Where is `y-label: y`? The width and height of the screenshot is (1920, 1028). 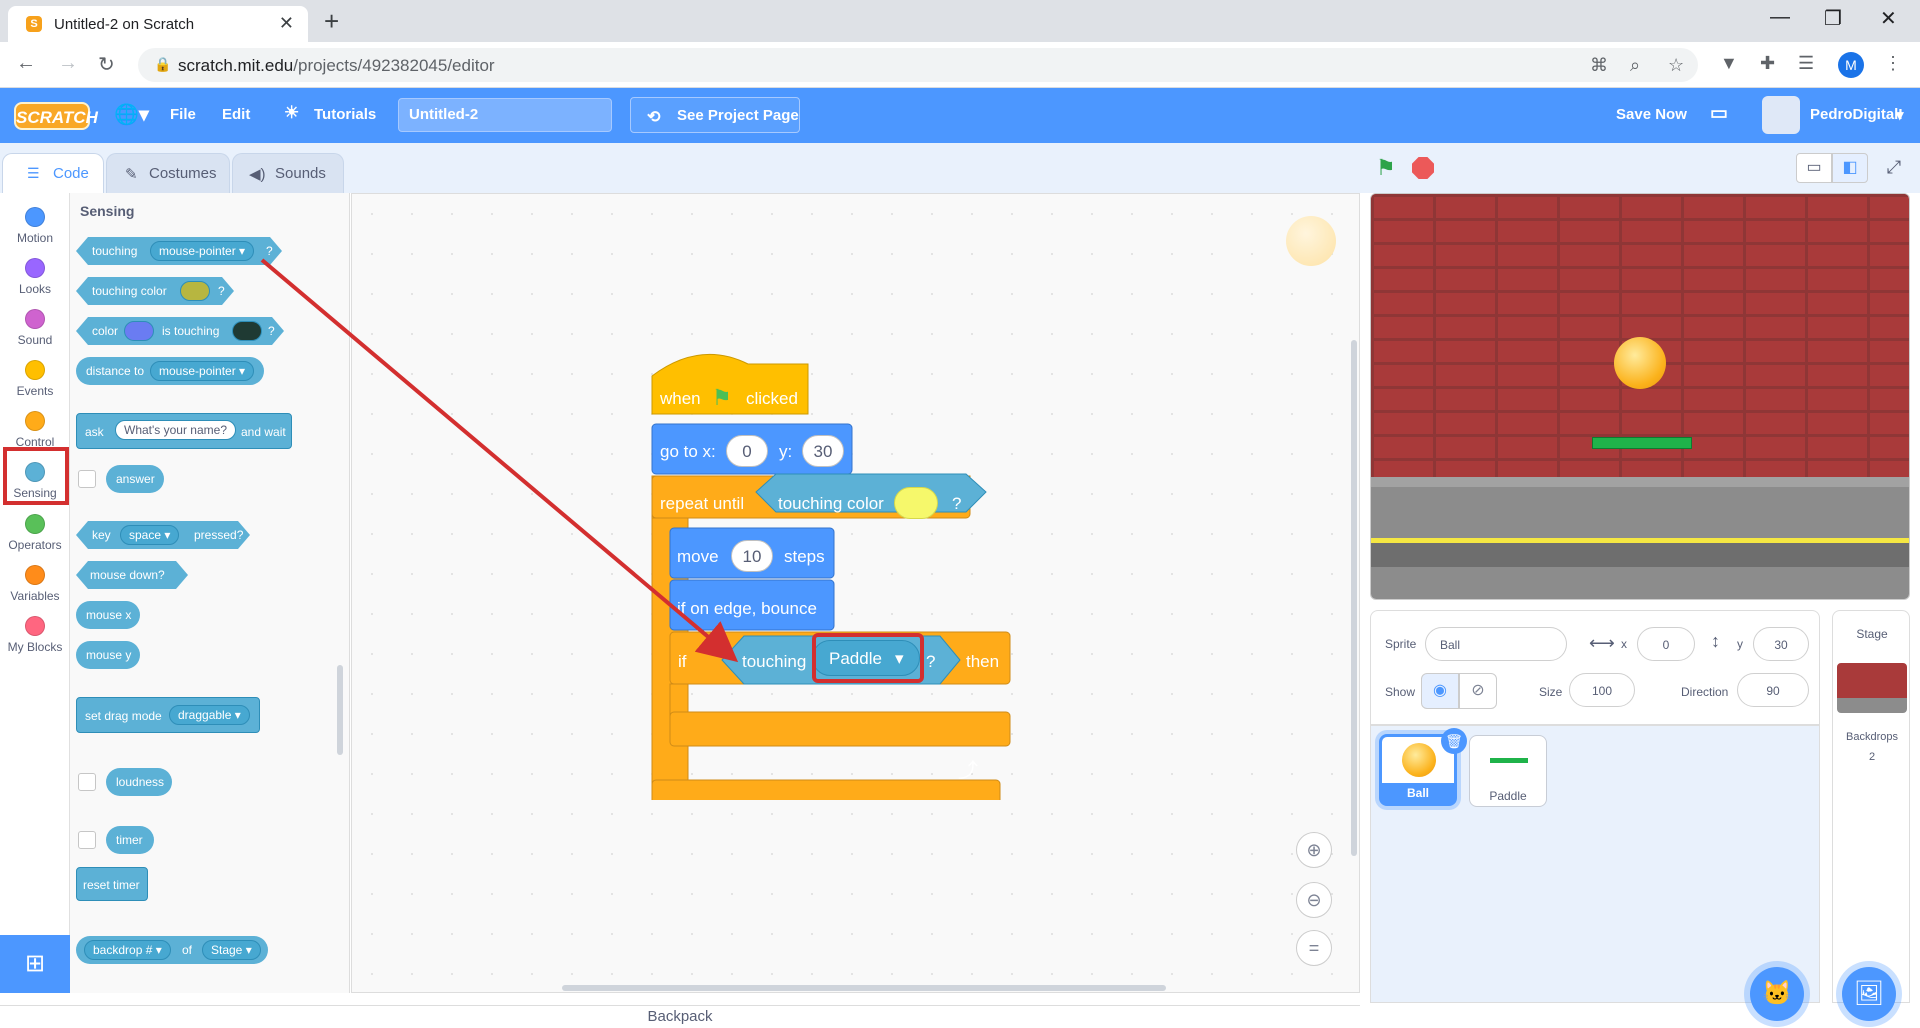
y-label: y is located at coordinates (1740, 644).